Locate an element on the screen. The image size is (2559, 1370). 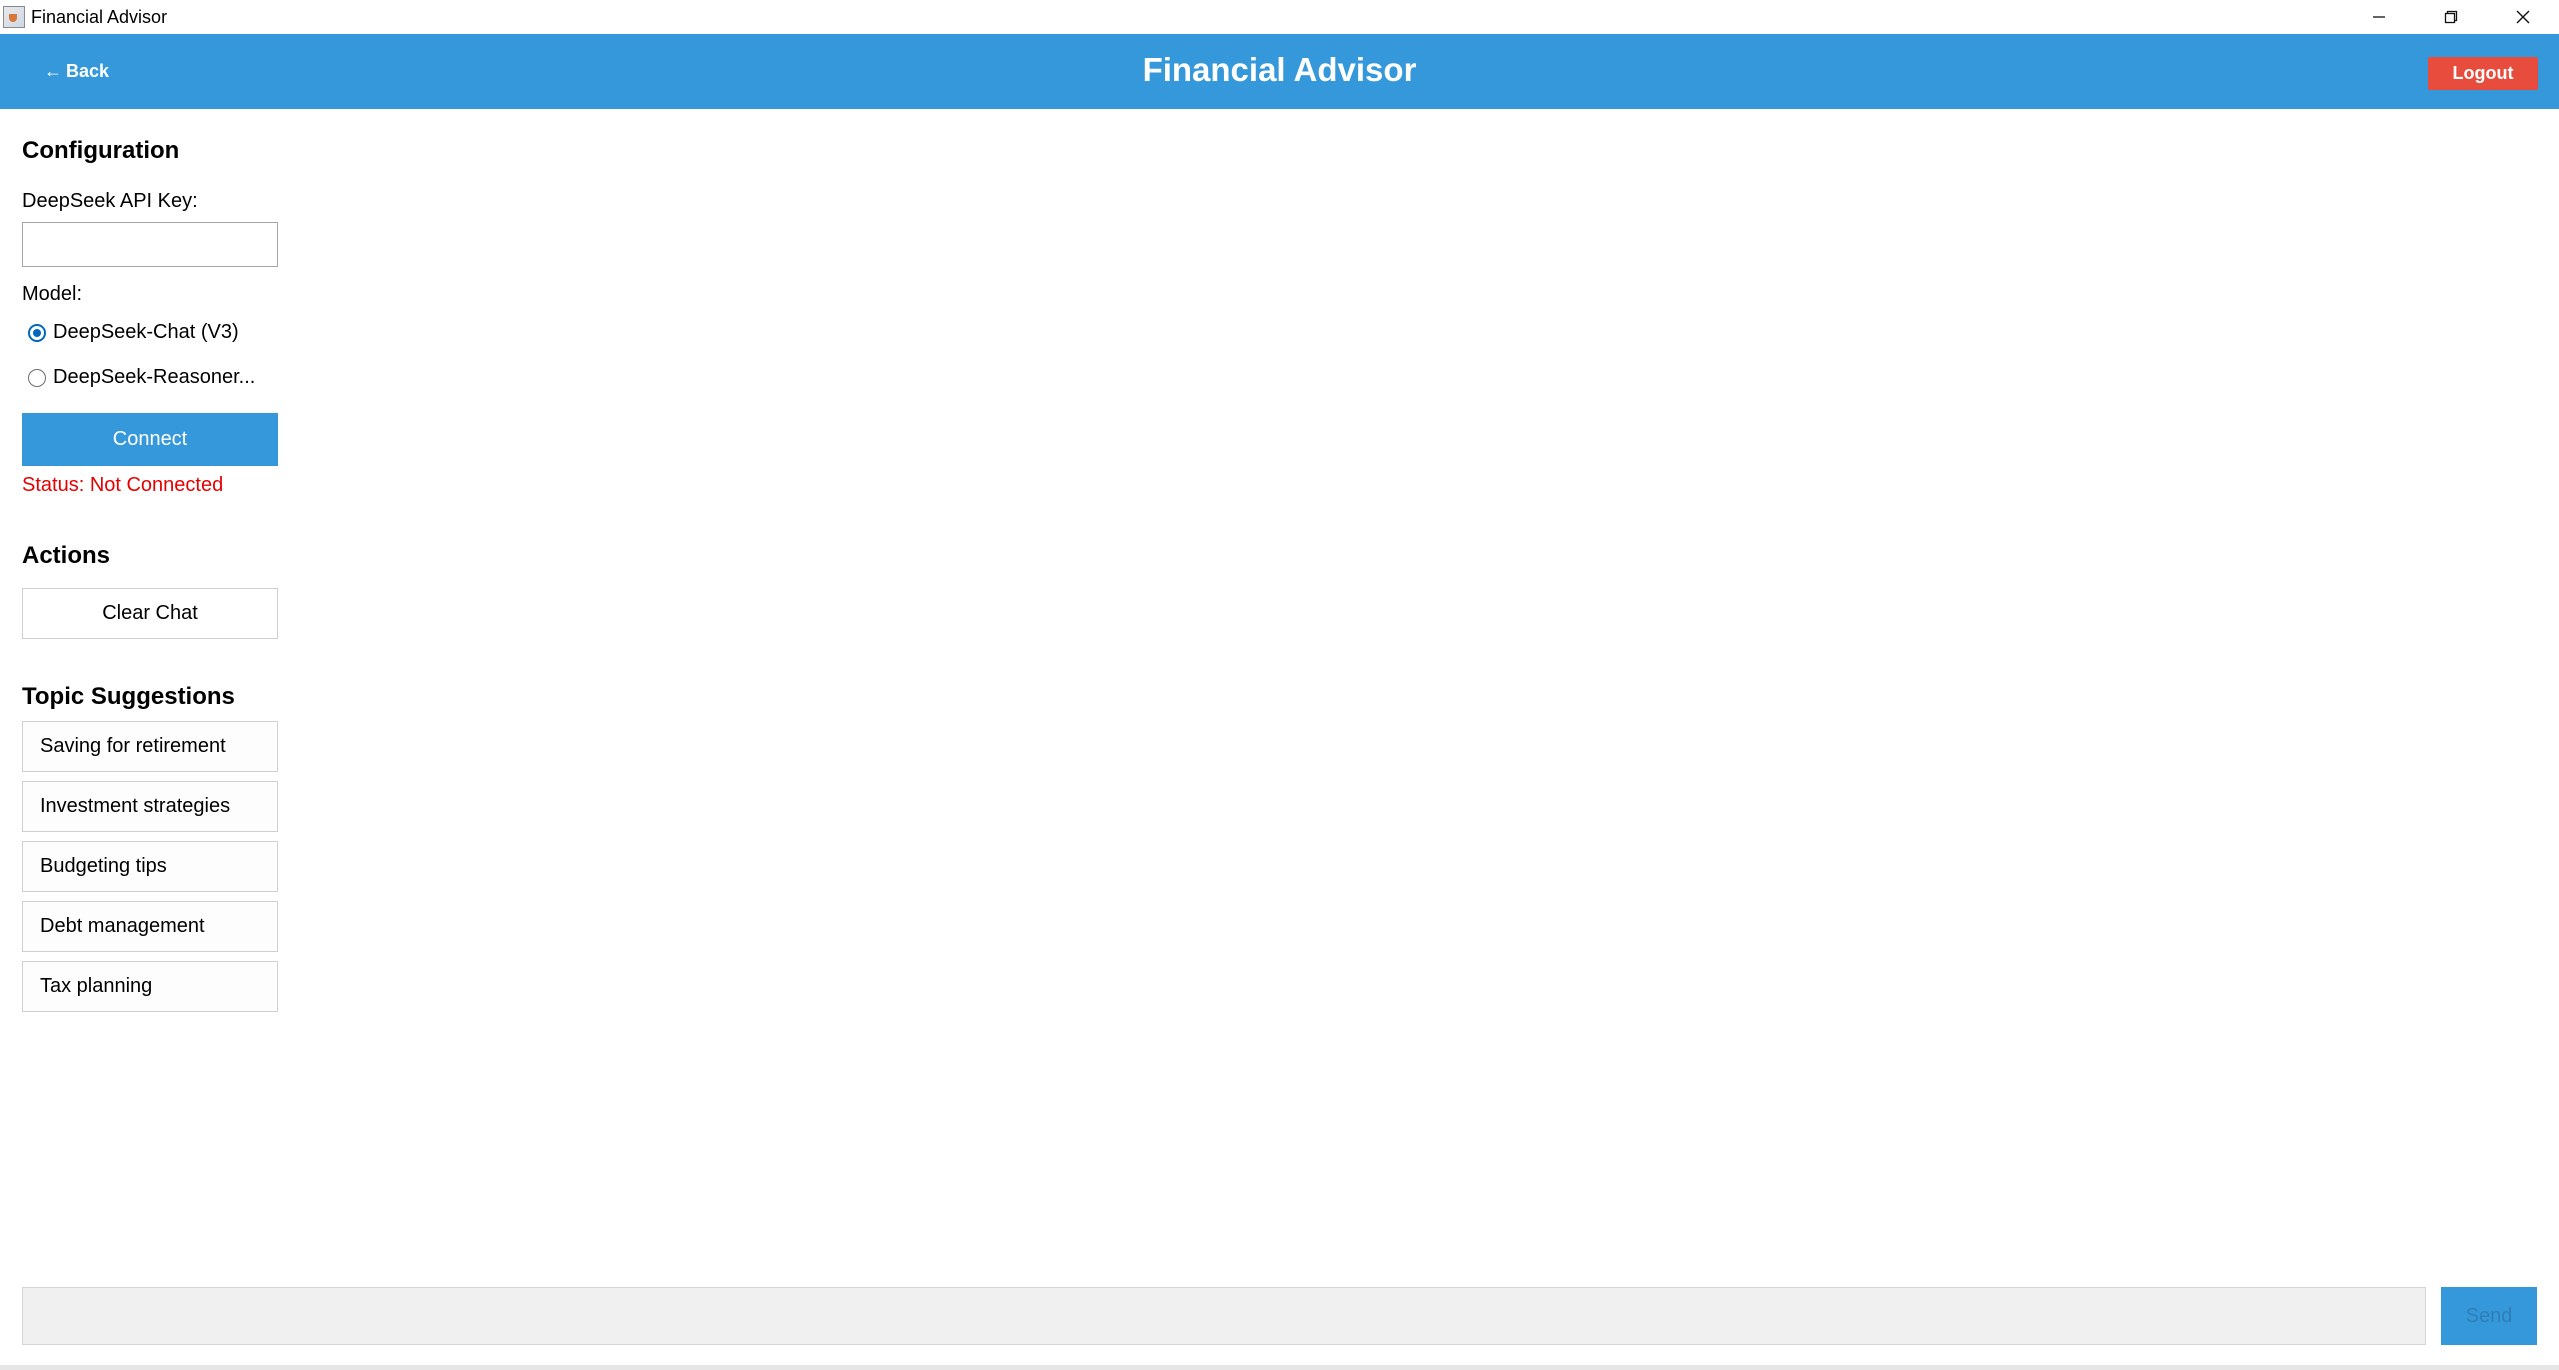
title-bar: Financial Advisor is located at coordinates (1279, 17).